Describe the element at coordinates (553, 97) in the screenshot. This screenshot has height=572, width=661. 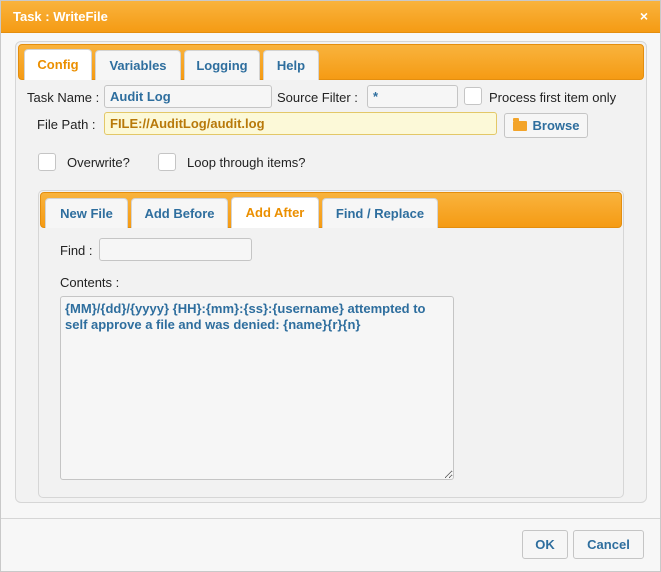
I see `process-first-label: Process first item only` at that location.